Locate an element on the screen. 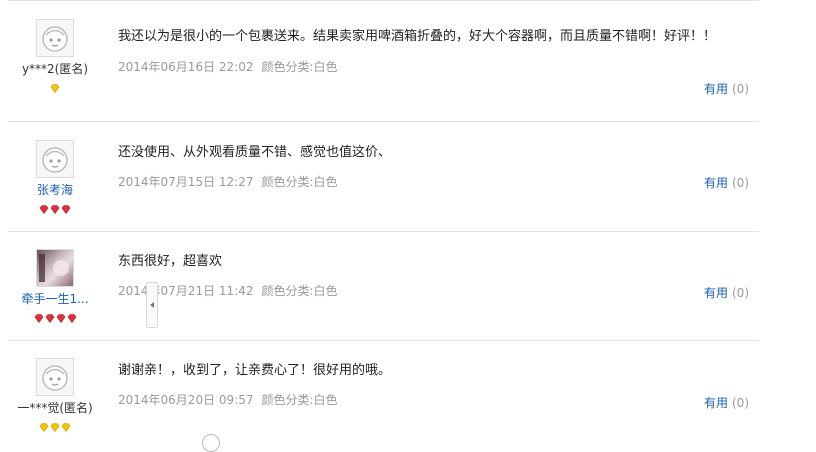 The image size is (816, 452). reviewer-info: 张考海 is located at coordinates (55, 177).